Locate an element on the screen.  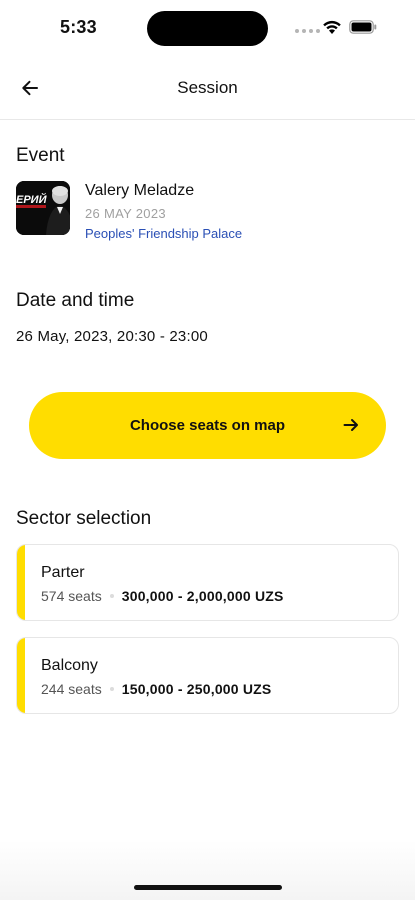
svg-text: ЕРИЙ is located at coordinates (32, 199).